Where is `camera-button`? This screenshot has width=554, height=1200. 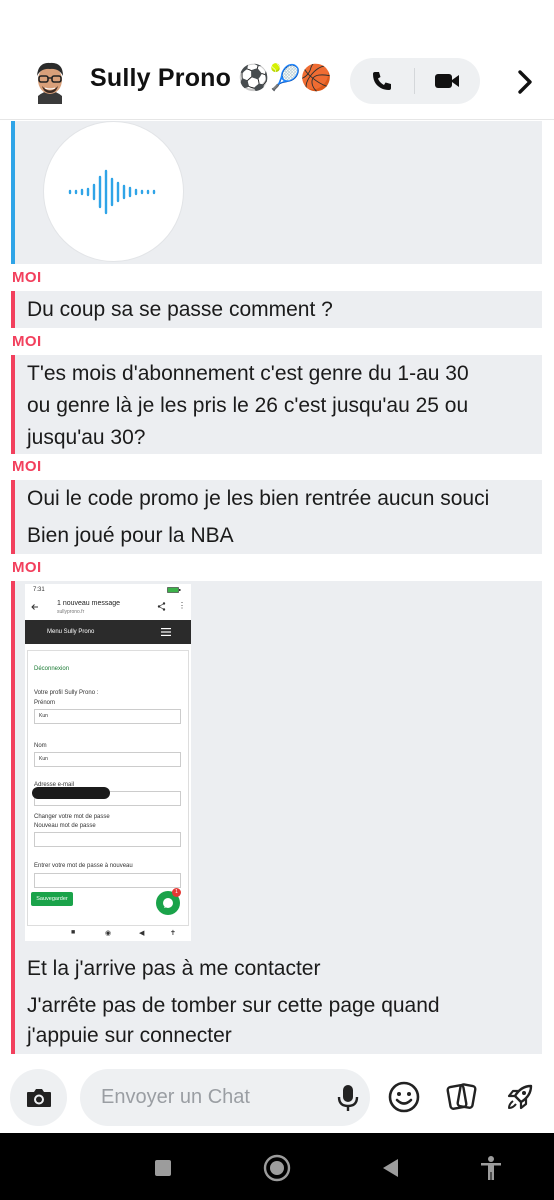 camera-button is located at coordinates (38, 1097).